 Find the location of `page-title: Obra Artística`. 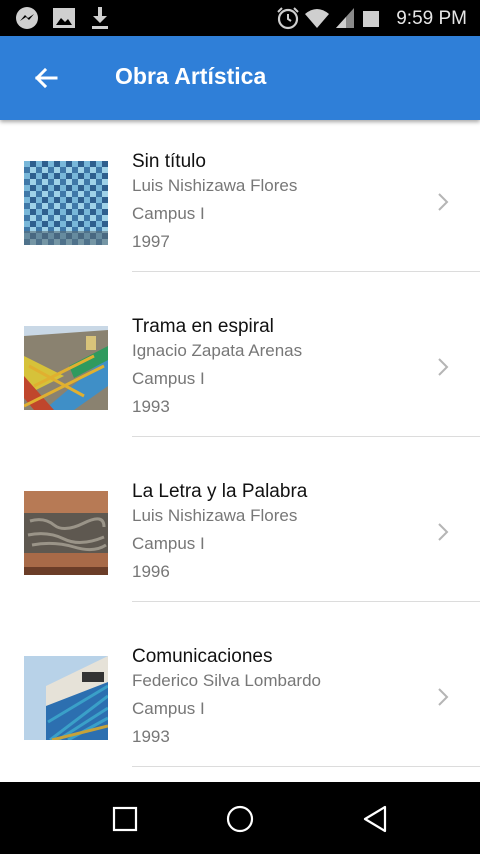

page-title: Obra Artística is located at coordinates (191, 76).